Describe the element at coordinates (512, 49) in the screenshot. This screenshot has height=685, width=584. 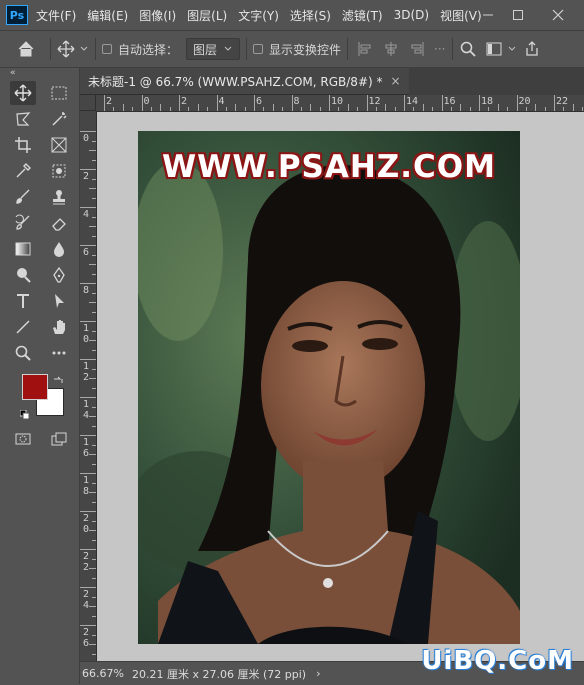
I see `chevron-down-icon` at that location.